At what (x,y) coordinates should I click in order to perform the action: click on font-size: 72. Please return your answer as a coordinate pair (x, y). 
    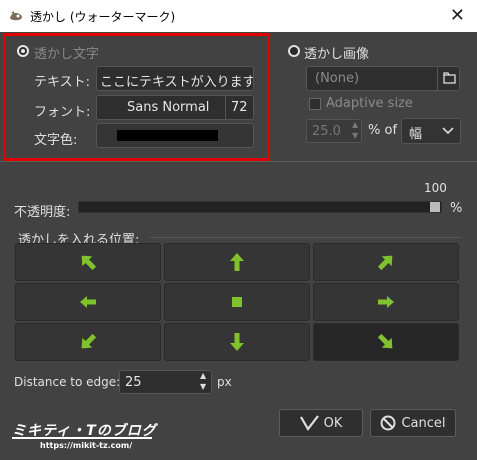
    Looking at the image, I should click on (239, 107).